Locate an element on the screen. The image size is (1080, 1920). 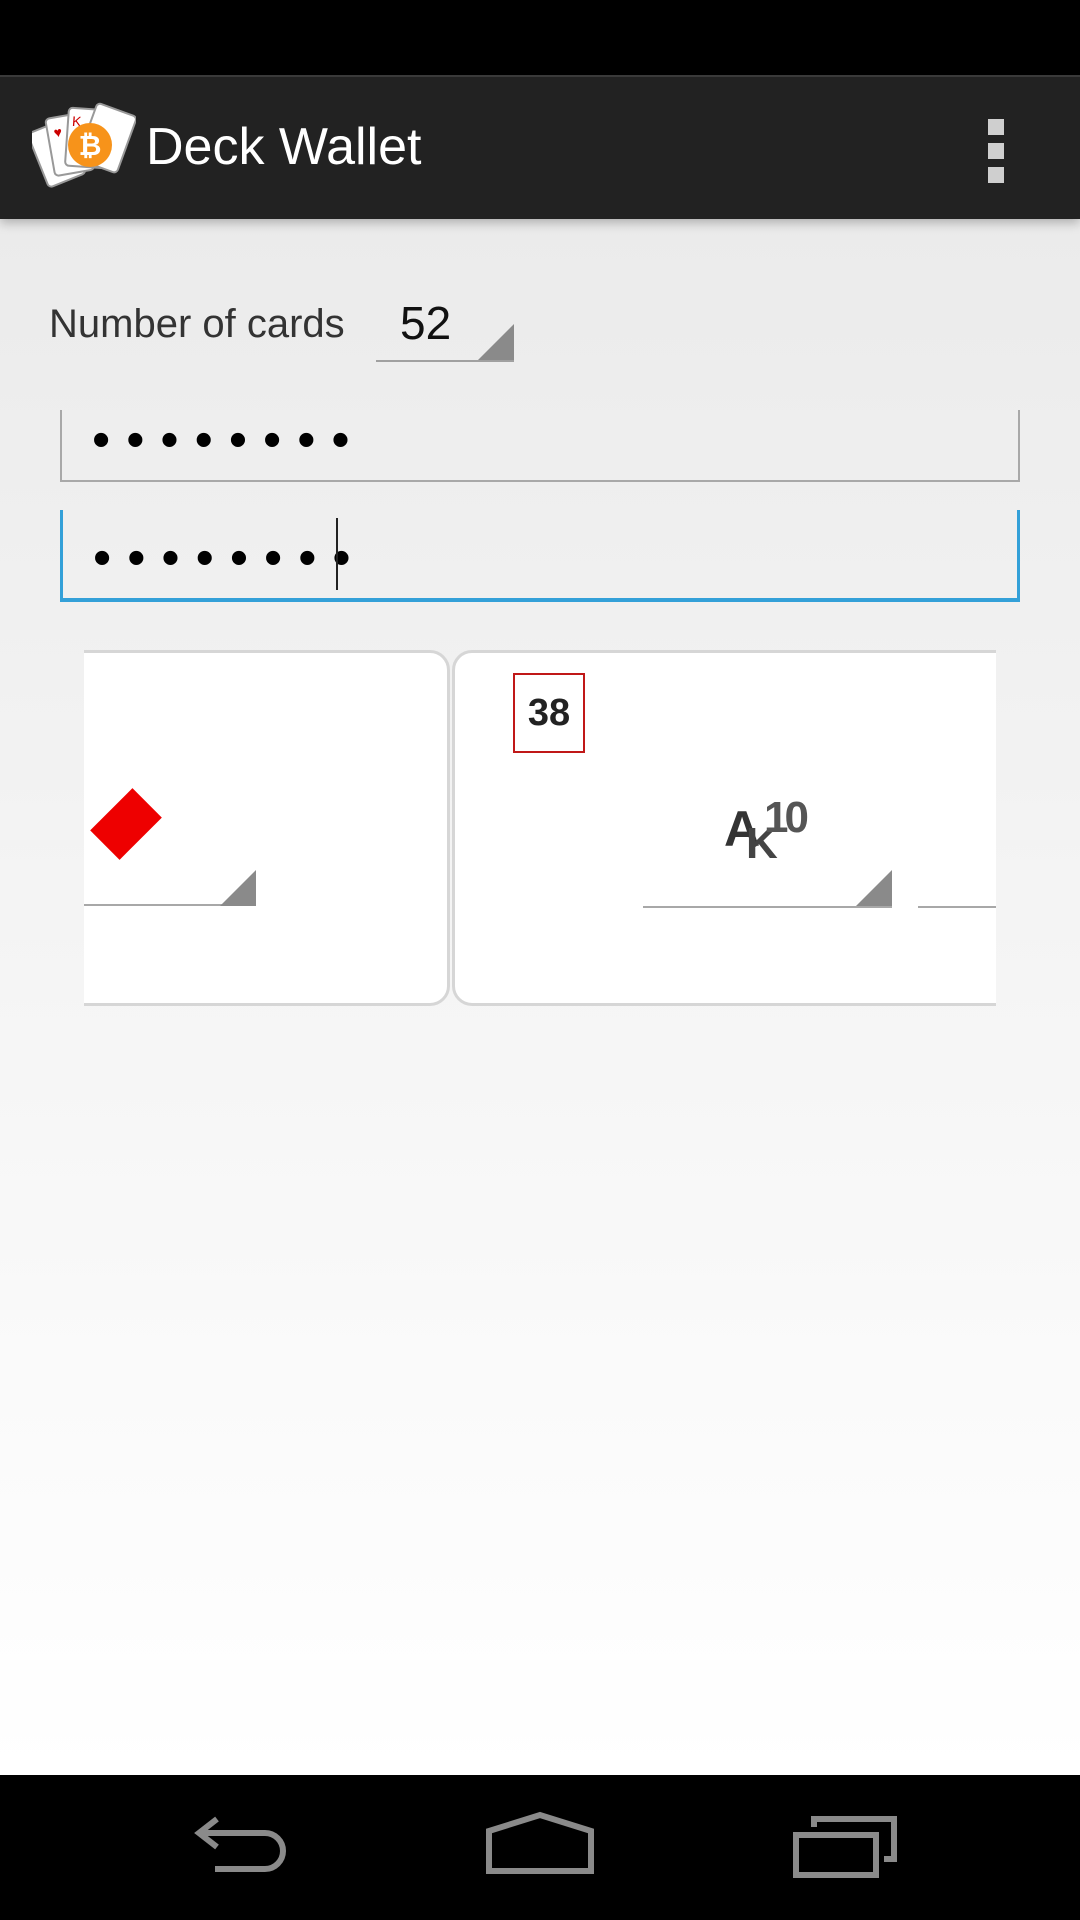
password-mask: •••••••• is located at coordinates (229, 440).